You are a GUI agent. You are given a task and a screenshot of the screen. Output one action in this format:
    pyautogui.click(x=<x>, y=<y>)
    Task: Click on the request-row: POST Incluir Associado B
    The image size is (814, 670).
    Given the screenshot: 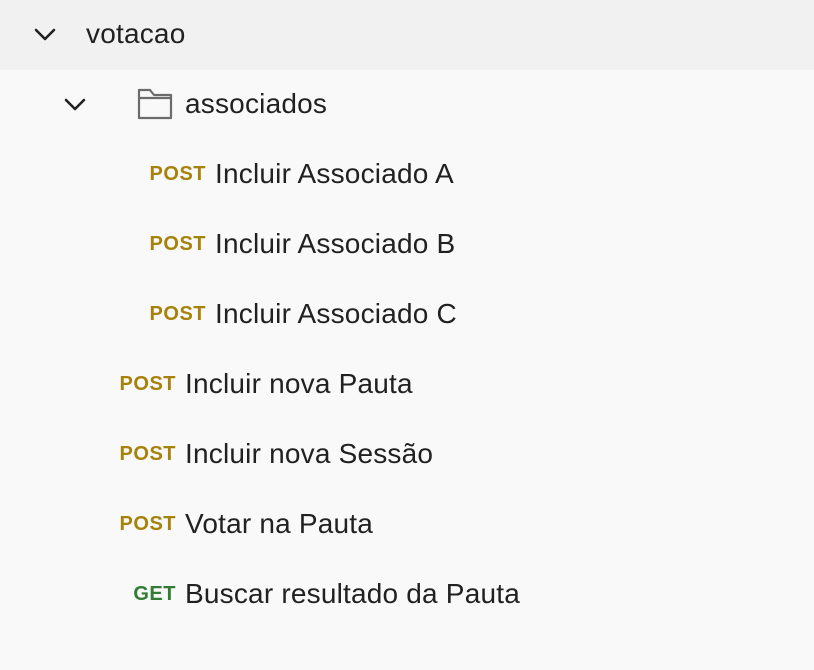 What is the action you would take?
    pyautogui.click(x=407, y=245)
    